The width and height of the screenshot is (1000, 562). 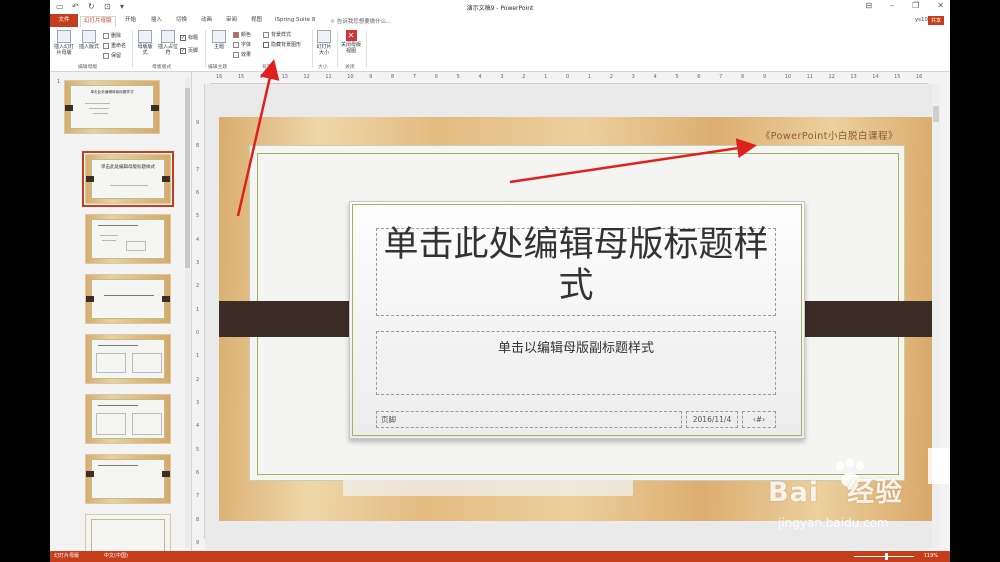 What do you see at coordinates (576, 346) in the screenshot?
I see `subtitle-placeholder-text: 单击以编辑母版副标题样式` at bounding box center [576, 346].